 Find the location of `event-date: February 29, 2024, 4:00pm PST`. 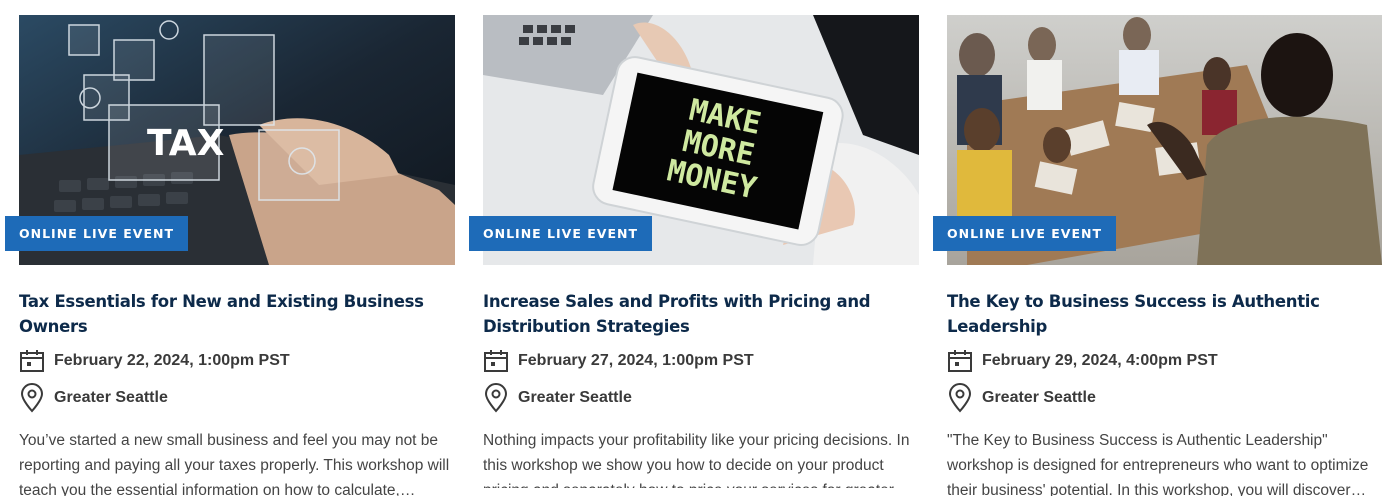

event-date: February 29, 2024, 4:00pm PST is located at coordinates (1100, 360).